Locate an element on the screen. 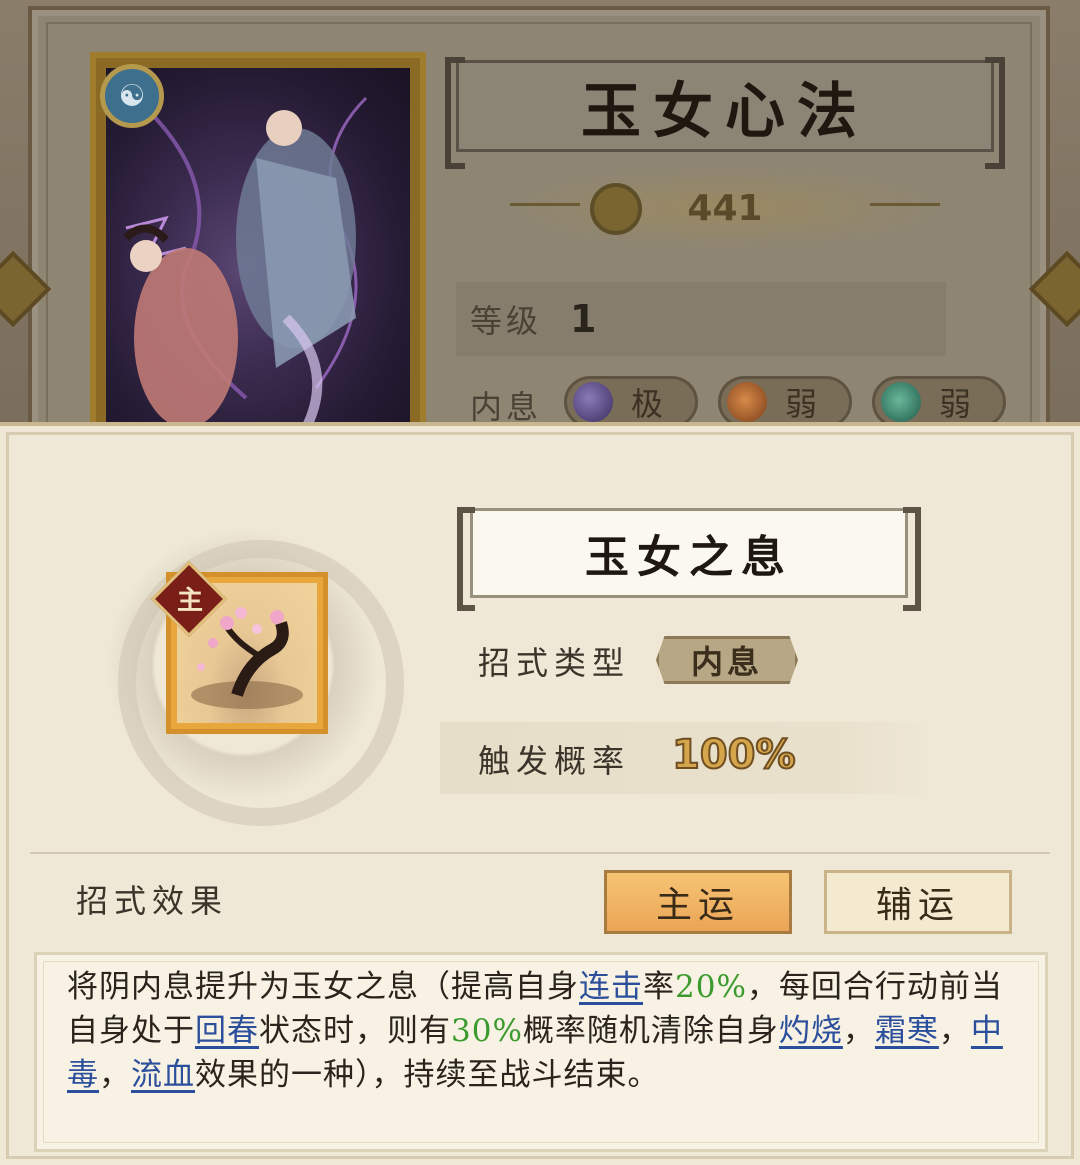 Image resolution: width=1080 pixels, height=1165 pixels. yin-yang-icon: ☯ is located at coordinates (132, 96).